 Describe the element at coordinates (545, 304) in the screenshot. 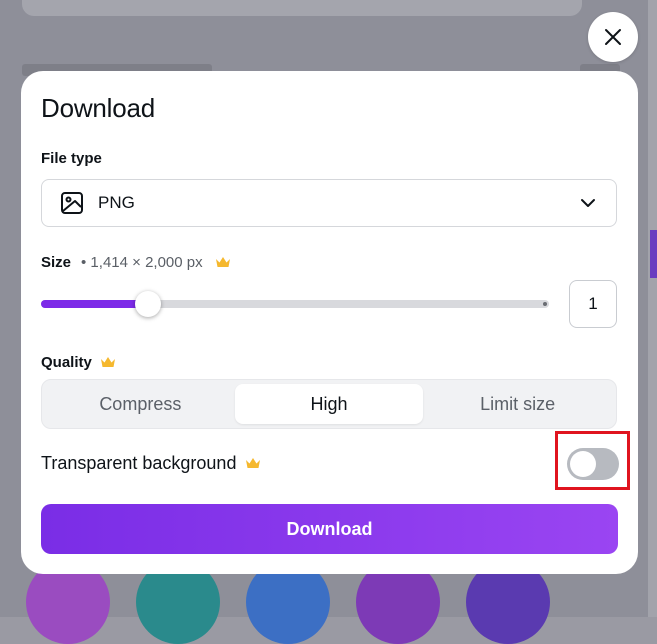

I see `slider-end-marker` at that location.